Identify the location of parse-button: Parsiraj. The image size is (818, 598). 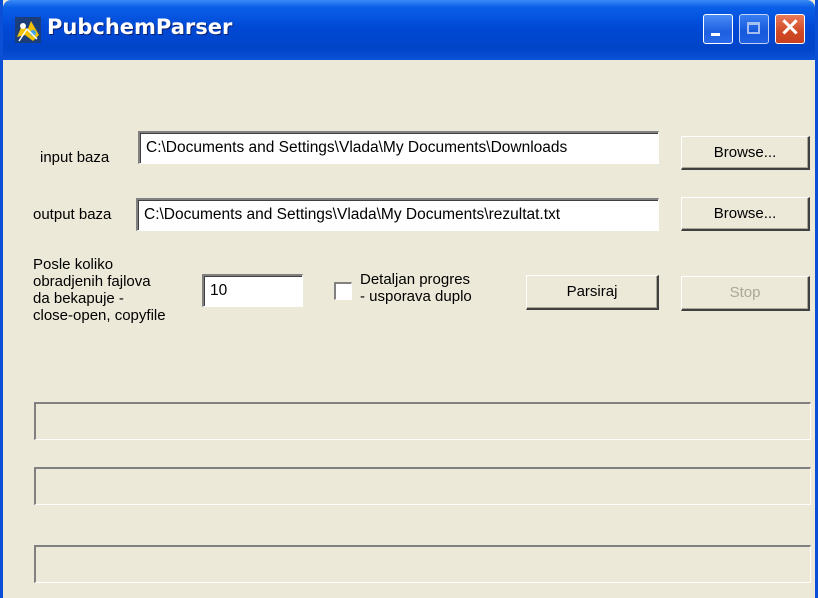
(592, 292).